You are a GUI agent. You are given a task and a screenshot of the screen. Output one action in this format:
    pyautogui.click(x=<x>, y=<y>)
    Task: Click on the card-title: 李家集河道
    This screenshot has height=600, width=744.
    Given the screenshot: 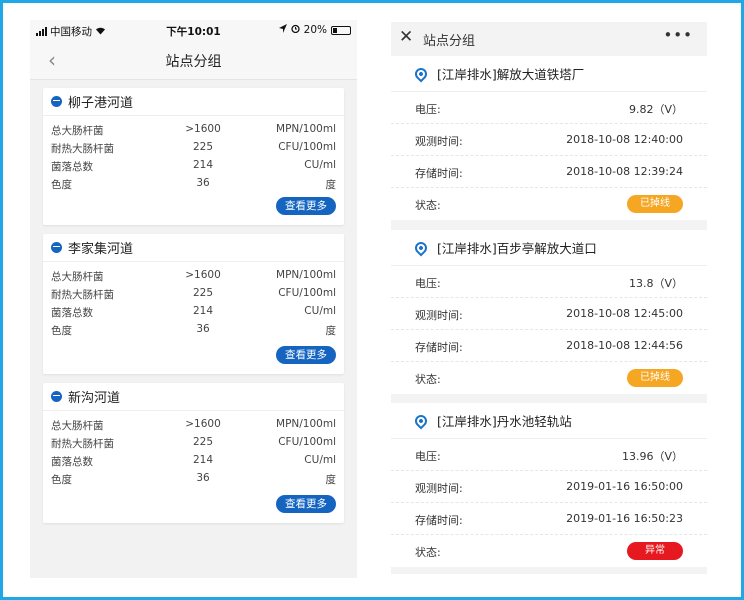 What is the action you would take?
    pyautogui.click(x=101, y=249)
    